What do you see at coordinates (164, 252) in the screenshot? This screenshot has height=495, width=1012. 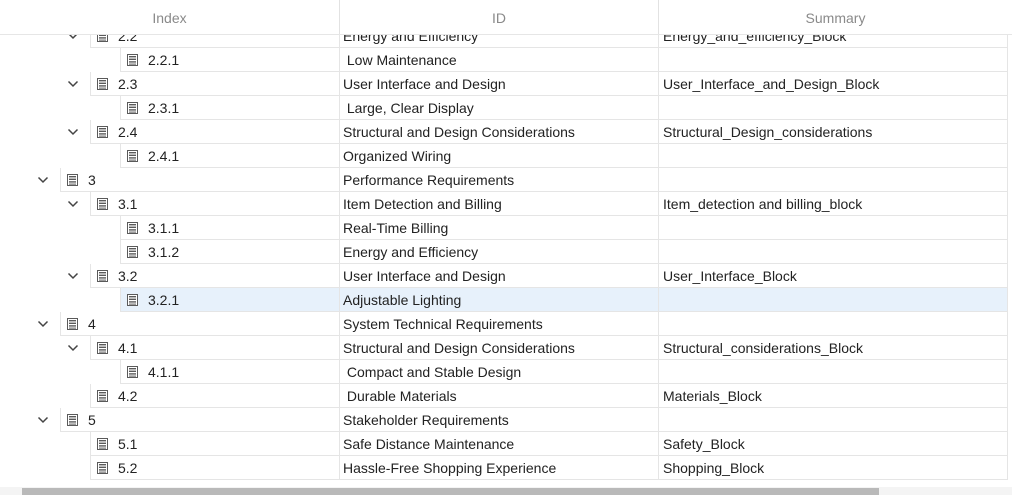 I see `index-label: 3.1.2` at bounding box center [164, 252].